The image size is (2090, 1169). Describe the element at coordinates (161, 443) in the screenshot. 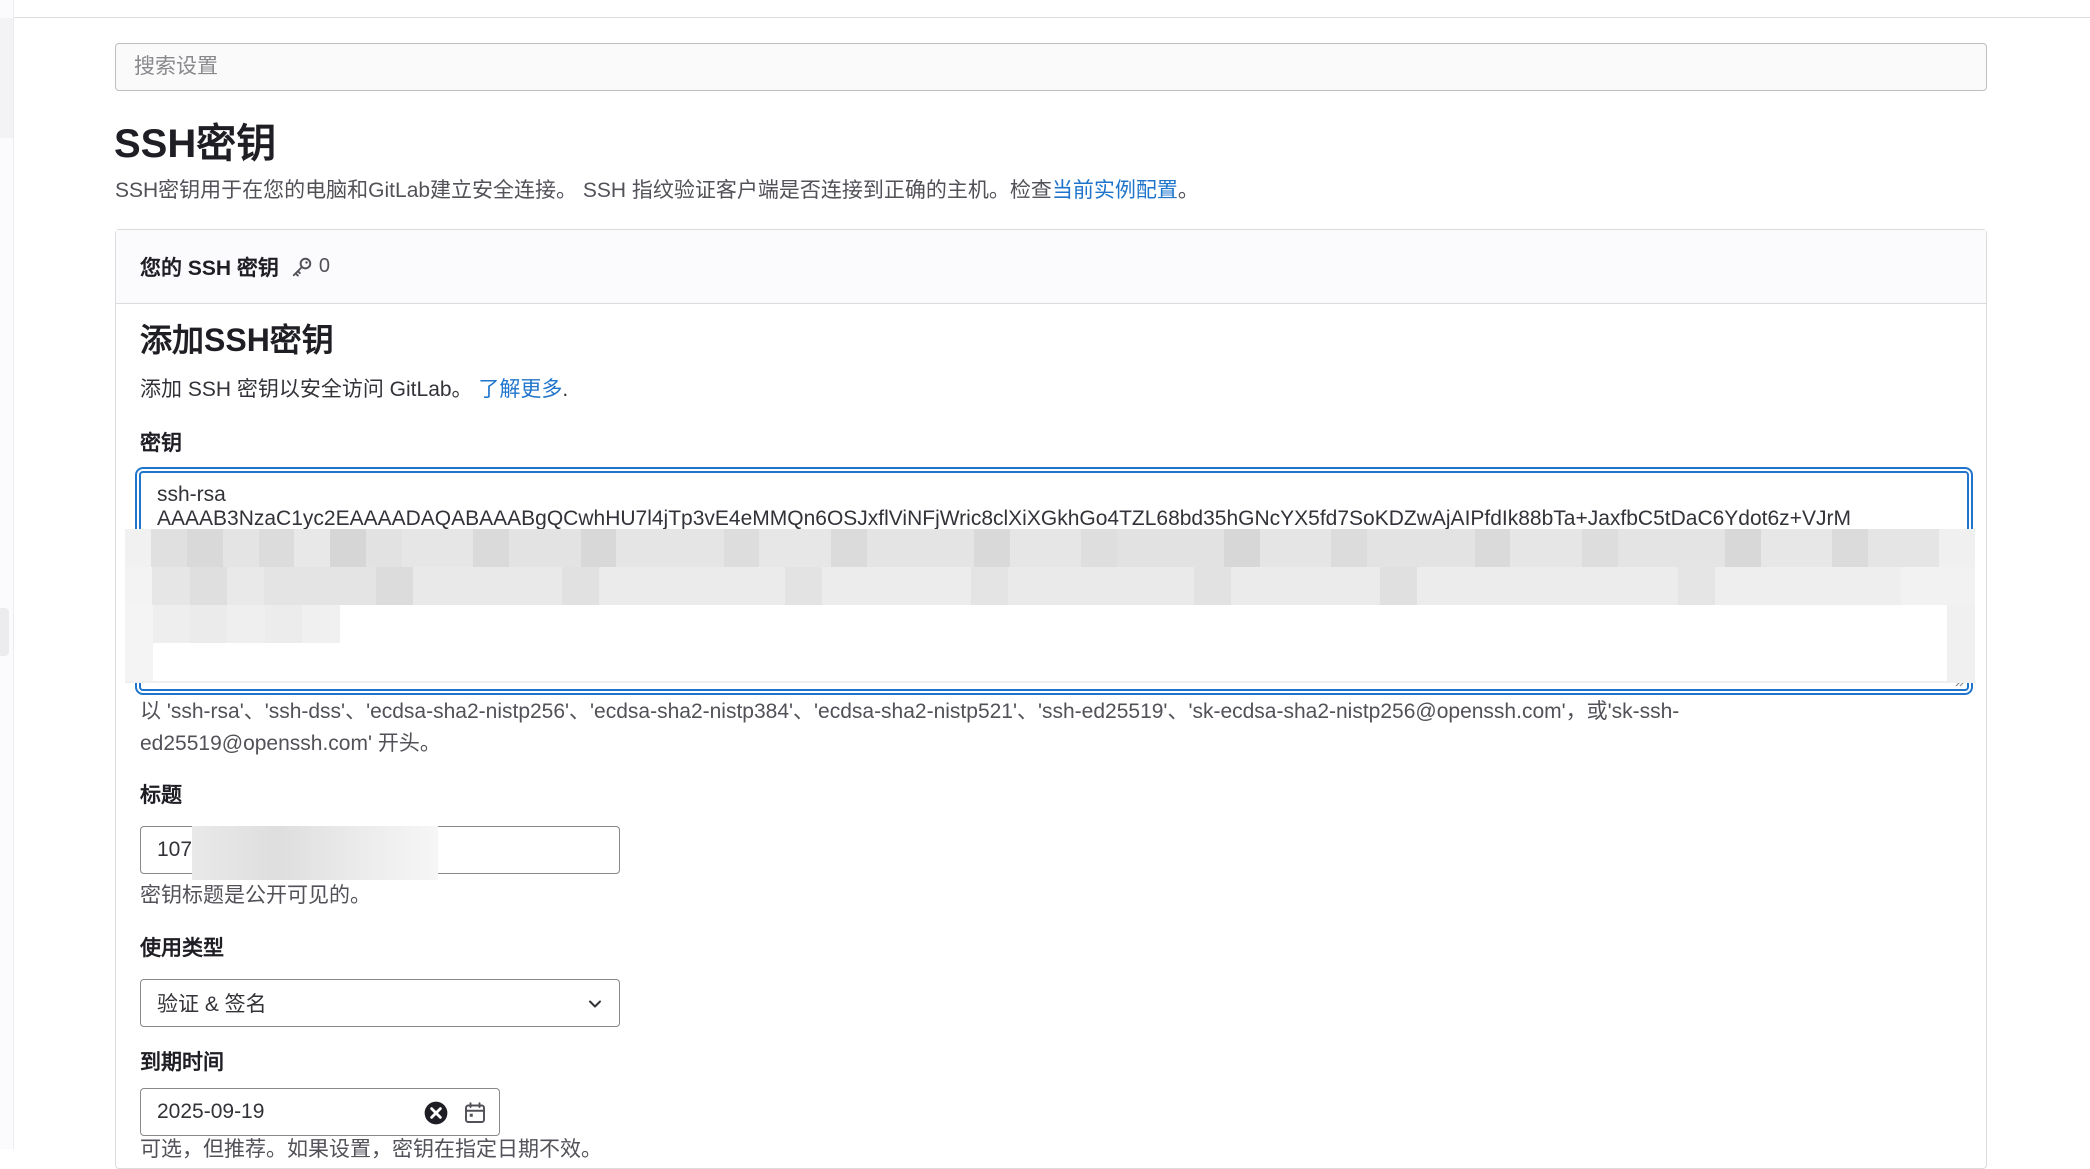

I see `key-field-label: 密钥` at that location.